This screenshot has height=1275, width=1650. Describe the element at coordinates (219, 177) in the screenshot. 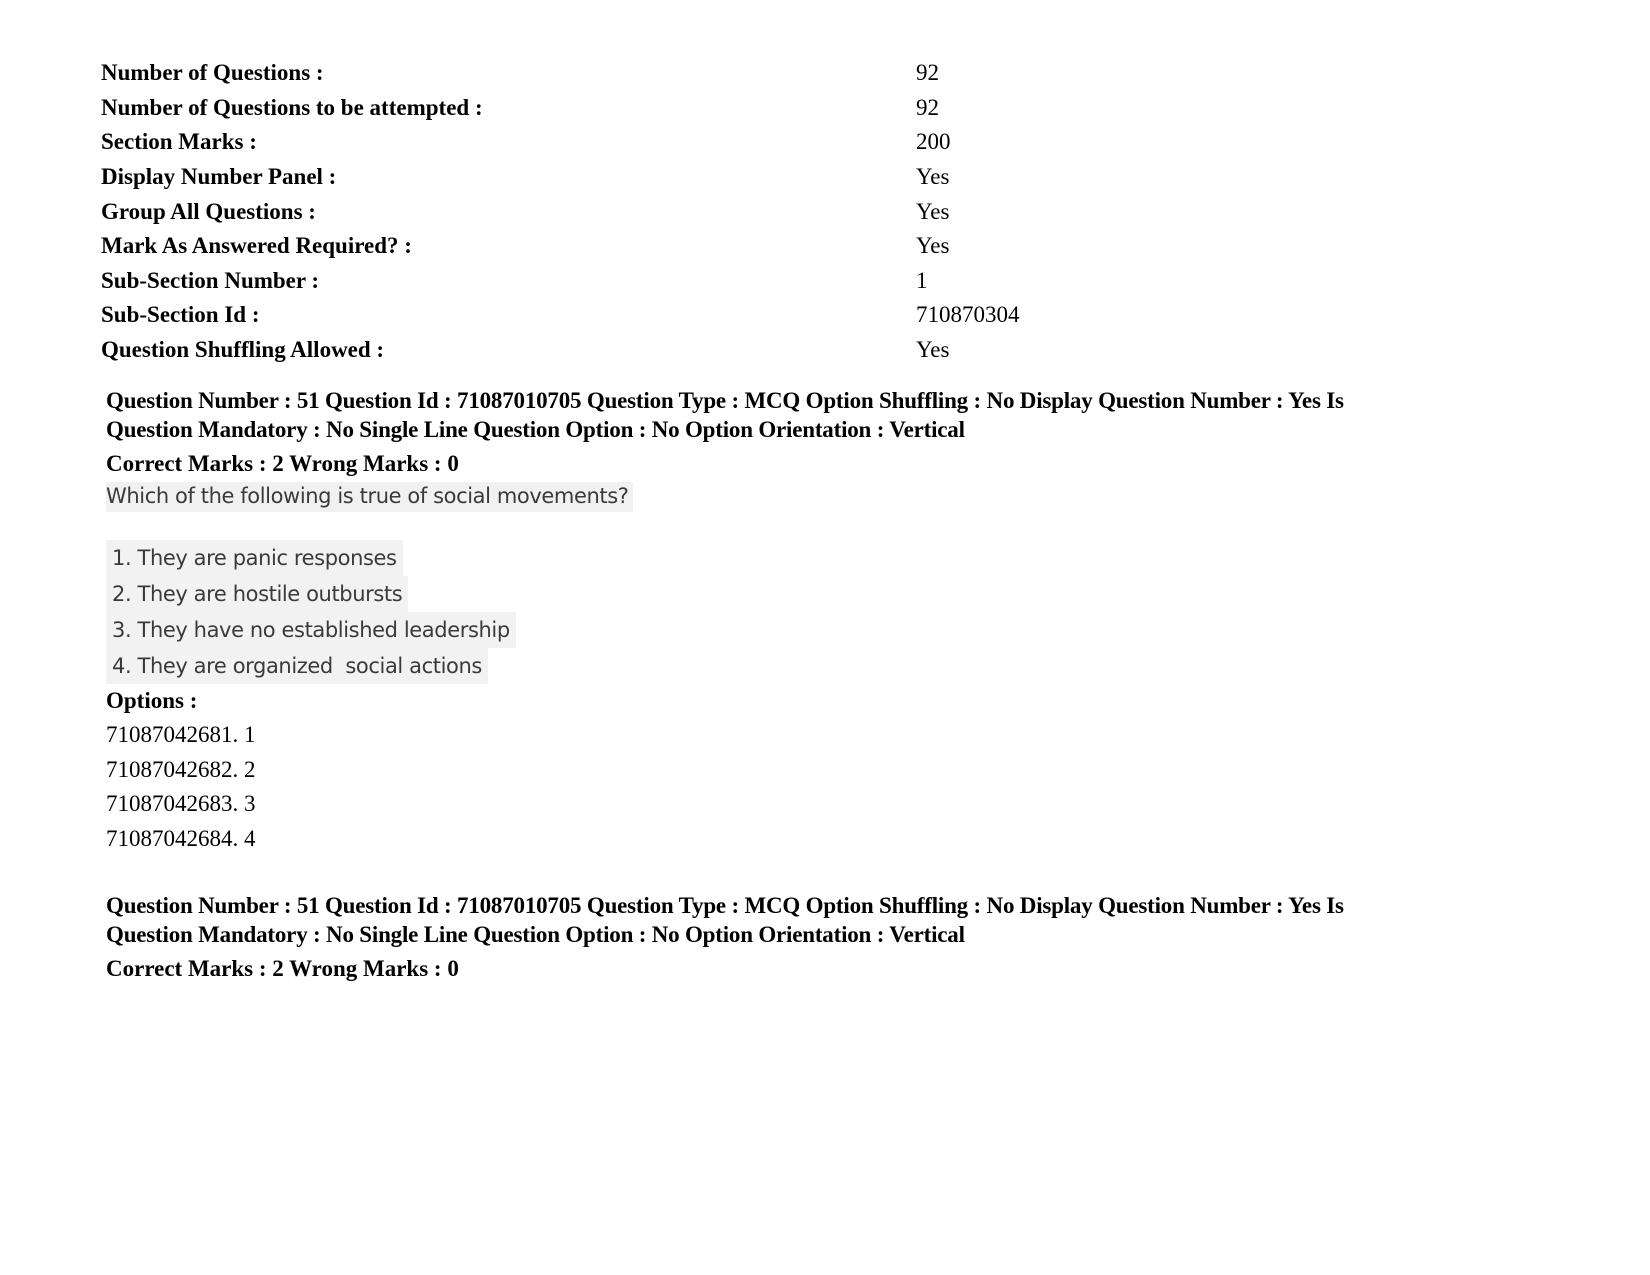

I see `info-label: Display Number Panel :` at that location.